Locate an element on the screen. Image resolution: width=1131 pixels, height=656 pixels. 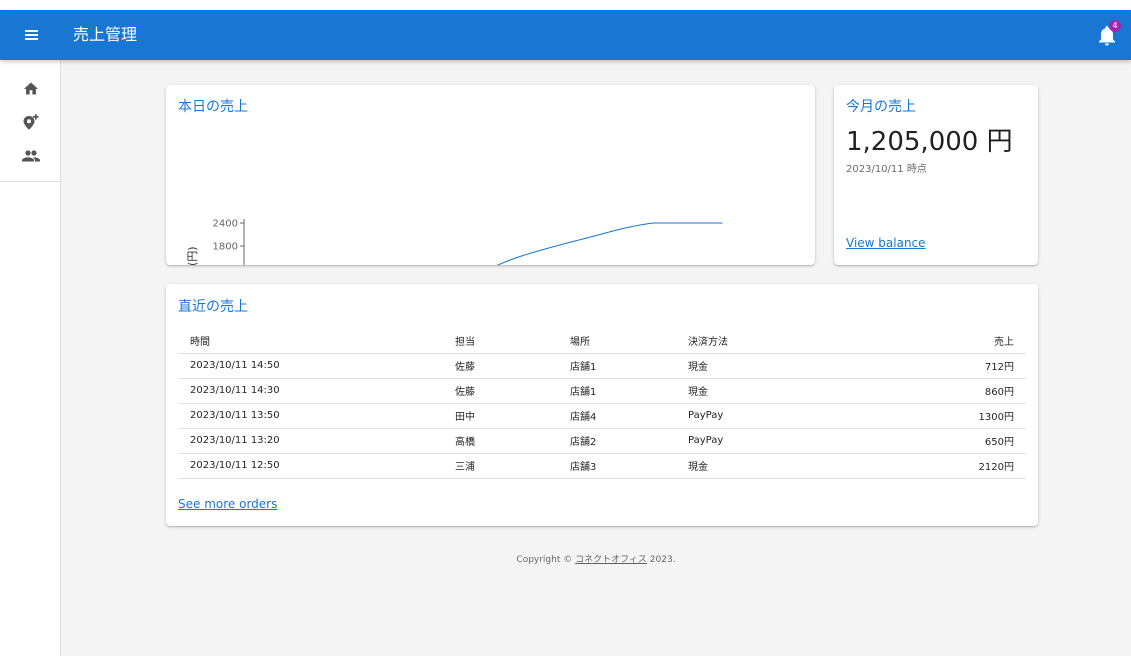
menu-icon is located at coordinates (32, 35).